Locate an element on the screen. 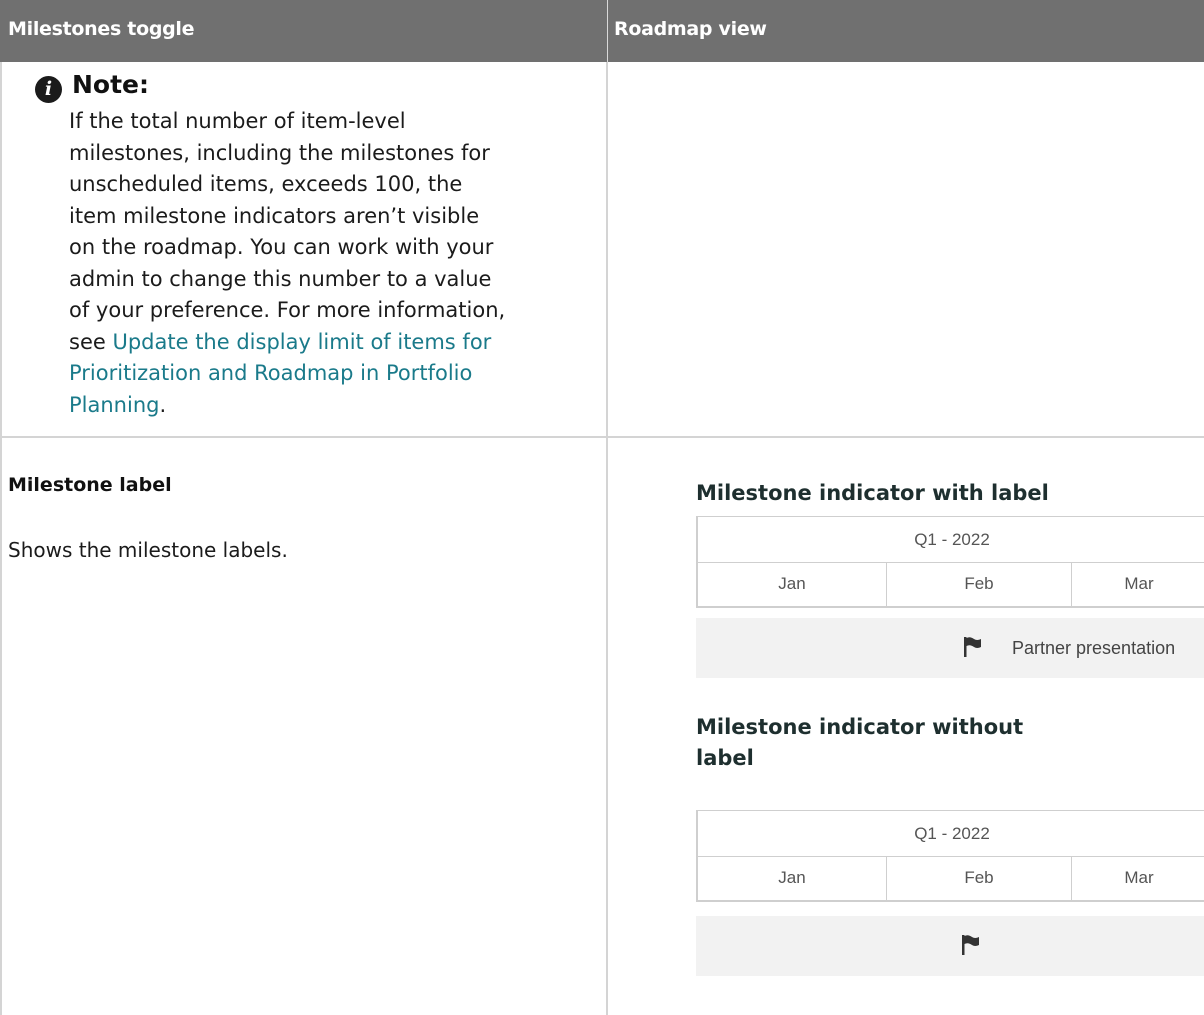 This screenshot has height=1015, width=1204. note-line: Planning. is located at coordinates (329, 406).